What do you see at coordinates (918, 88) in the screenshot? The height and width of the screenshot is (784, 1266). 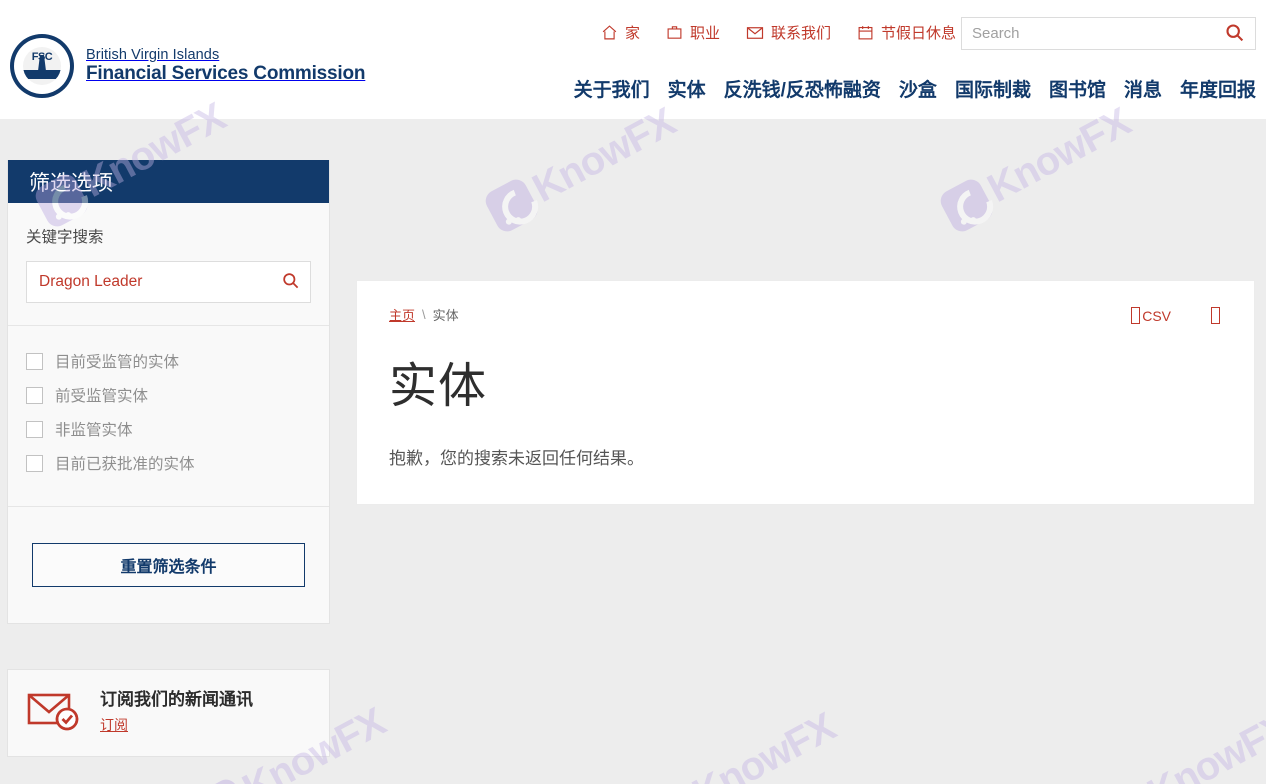 I see `nav-item-sandbox: 沙盒` at bounding box center [918, 88].